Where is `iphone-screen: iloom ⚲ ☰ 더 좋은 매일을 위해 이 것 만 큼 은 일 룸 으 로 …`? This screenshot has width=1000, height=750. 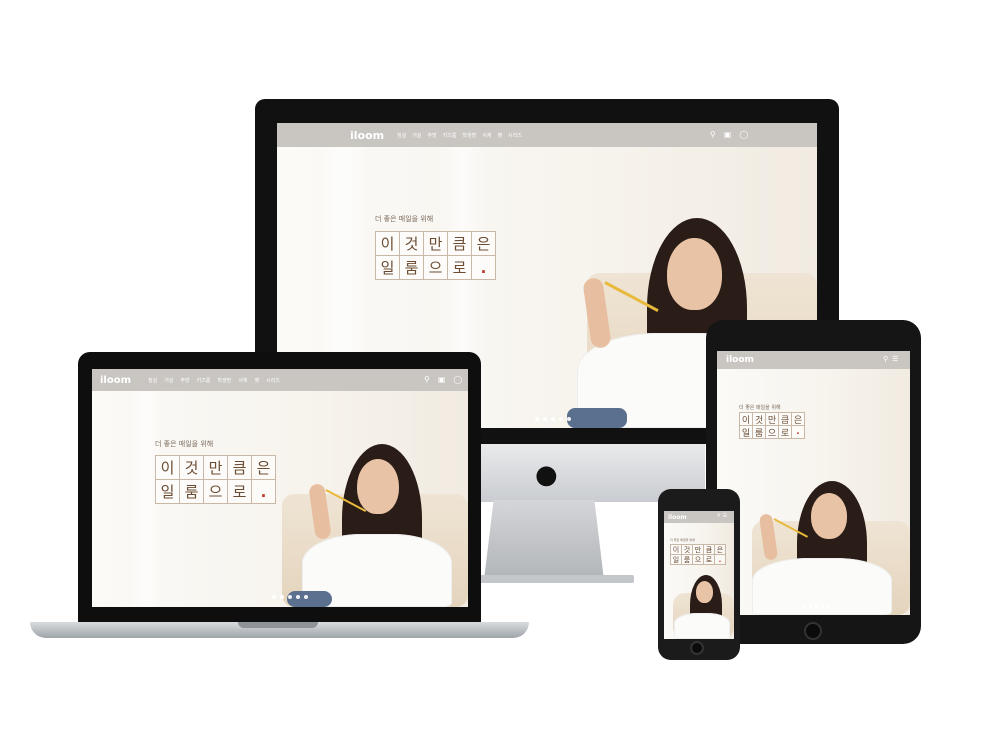
iphone-screen: iloom ⚲ ☰ 더 좋은 매일을 위해 이 것 만 큼 은 일 룸 으 로 … is located at coordinates (699, 575).